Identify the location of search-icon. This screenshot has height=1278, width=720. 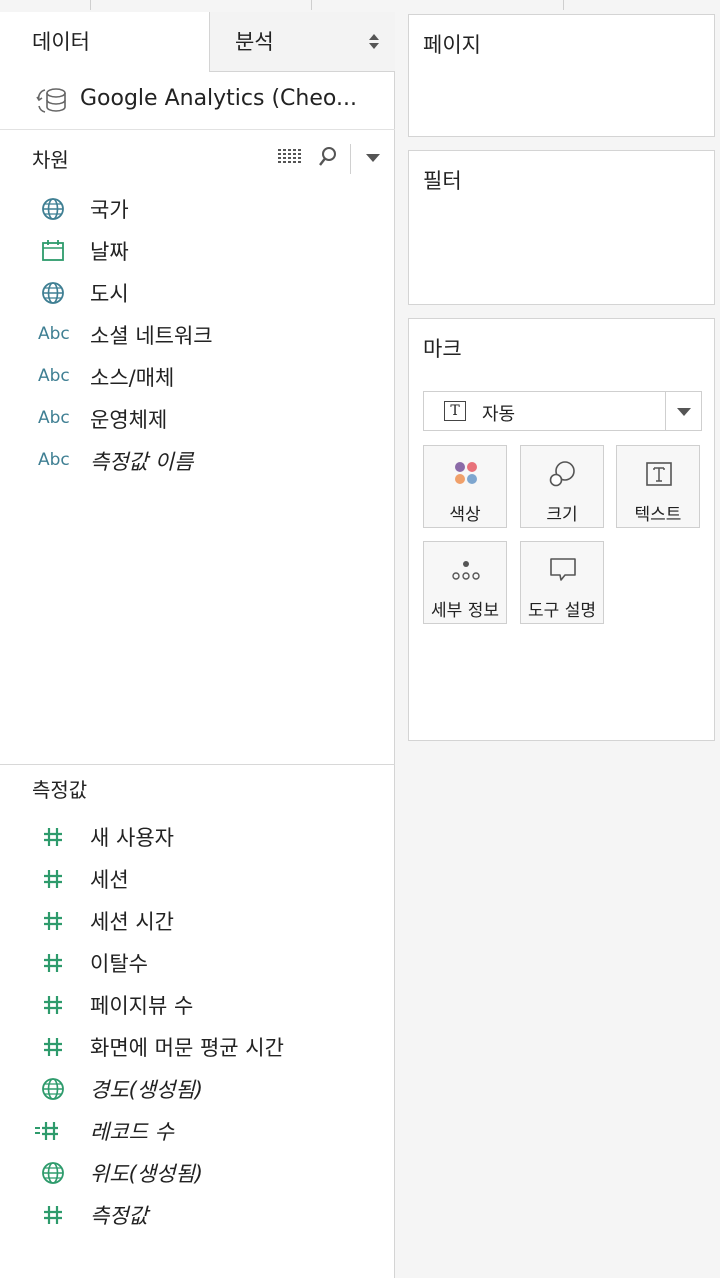
(328, 157).